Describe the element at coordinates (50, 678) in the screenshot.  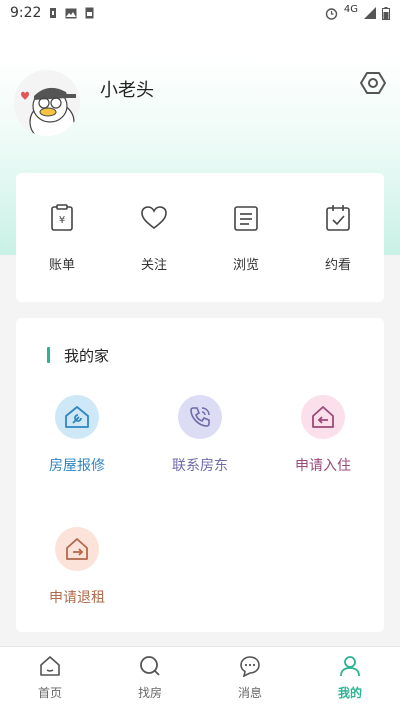
I see `tab-home: 首页` at that location.